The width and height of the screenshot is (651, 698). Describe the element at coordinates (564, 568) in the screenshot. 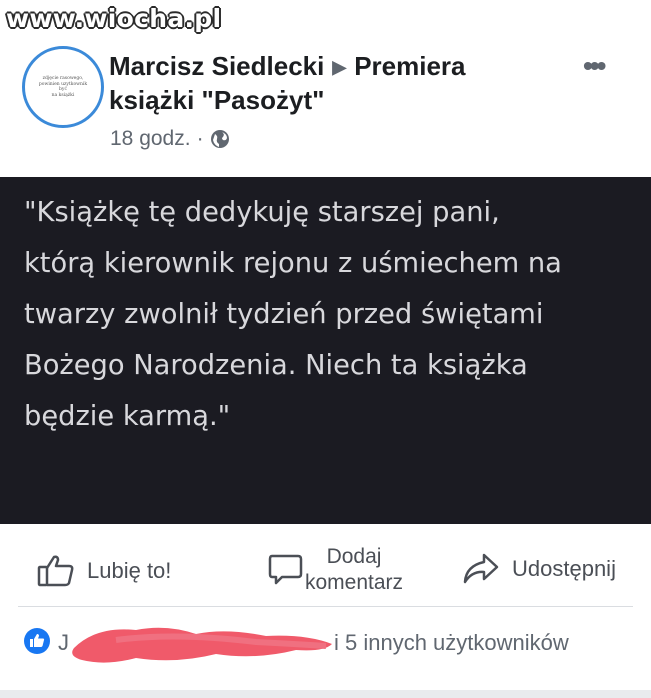

I see `share-label: Udostępnij` at that location.